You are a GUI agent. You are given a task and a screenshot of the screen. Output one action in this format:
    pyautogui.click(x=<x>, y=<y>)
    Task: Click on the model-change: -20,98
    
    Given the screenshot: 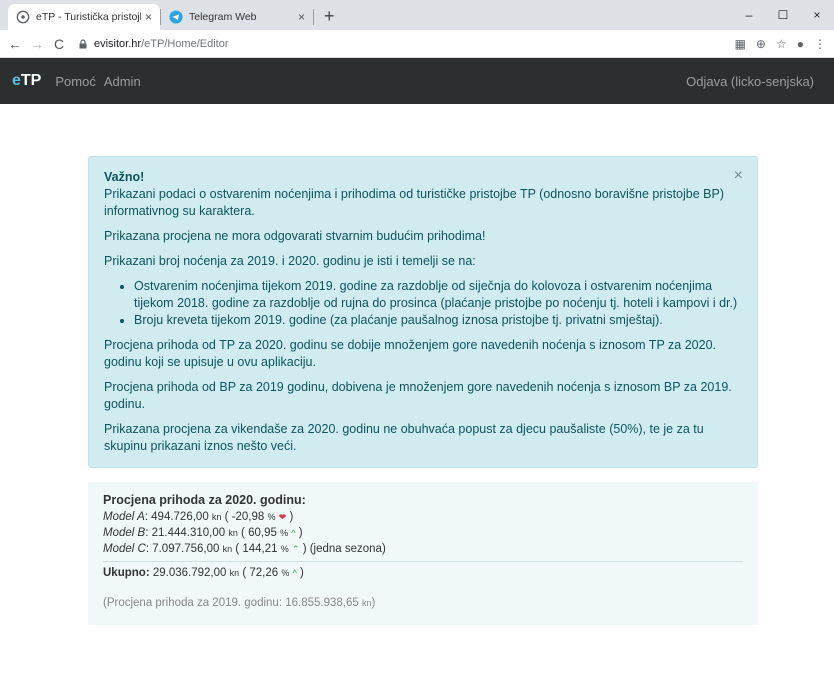 What is the action you would take?
    pyautogui.click(x=248, y=517)
    